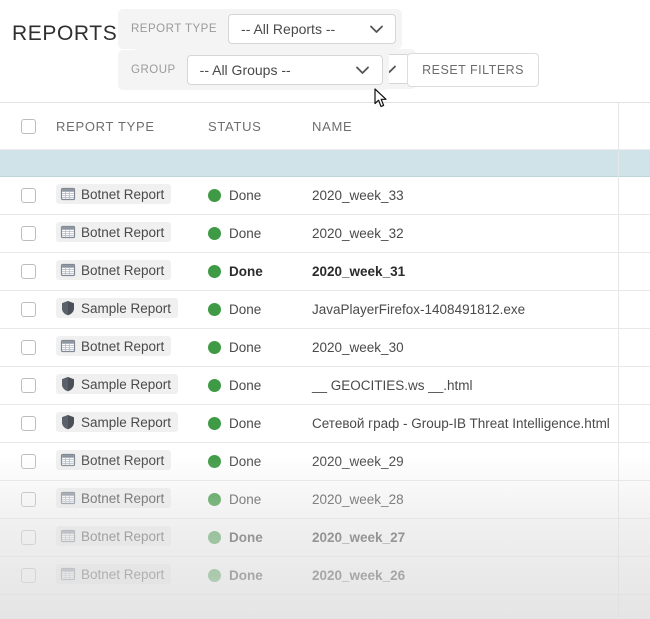 The image size is (650, 619). What do you see at coordinates (358, 461) in the screenshot?
I see `report-name: 2020_week_29` at bounding box center [358, 461].